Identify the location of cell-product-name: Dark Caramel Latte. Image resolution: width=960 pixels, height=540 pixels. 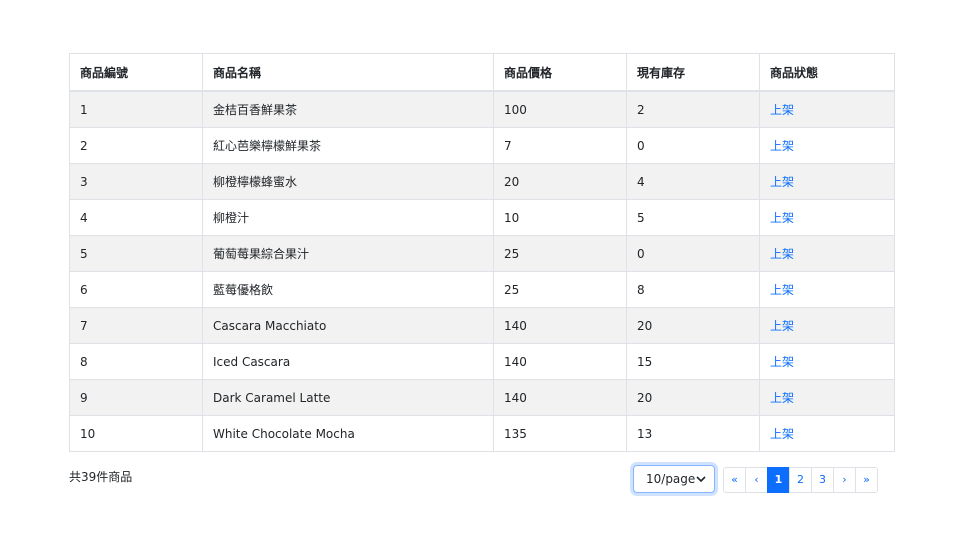
(348, 397).